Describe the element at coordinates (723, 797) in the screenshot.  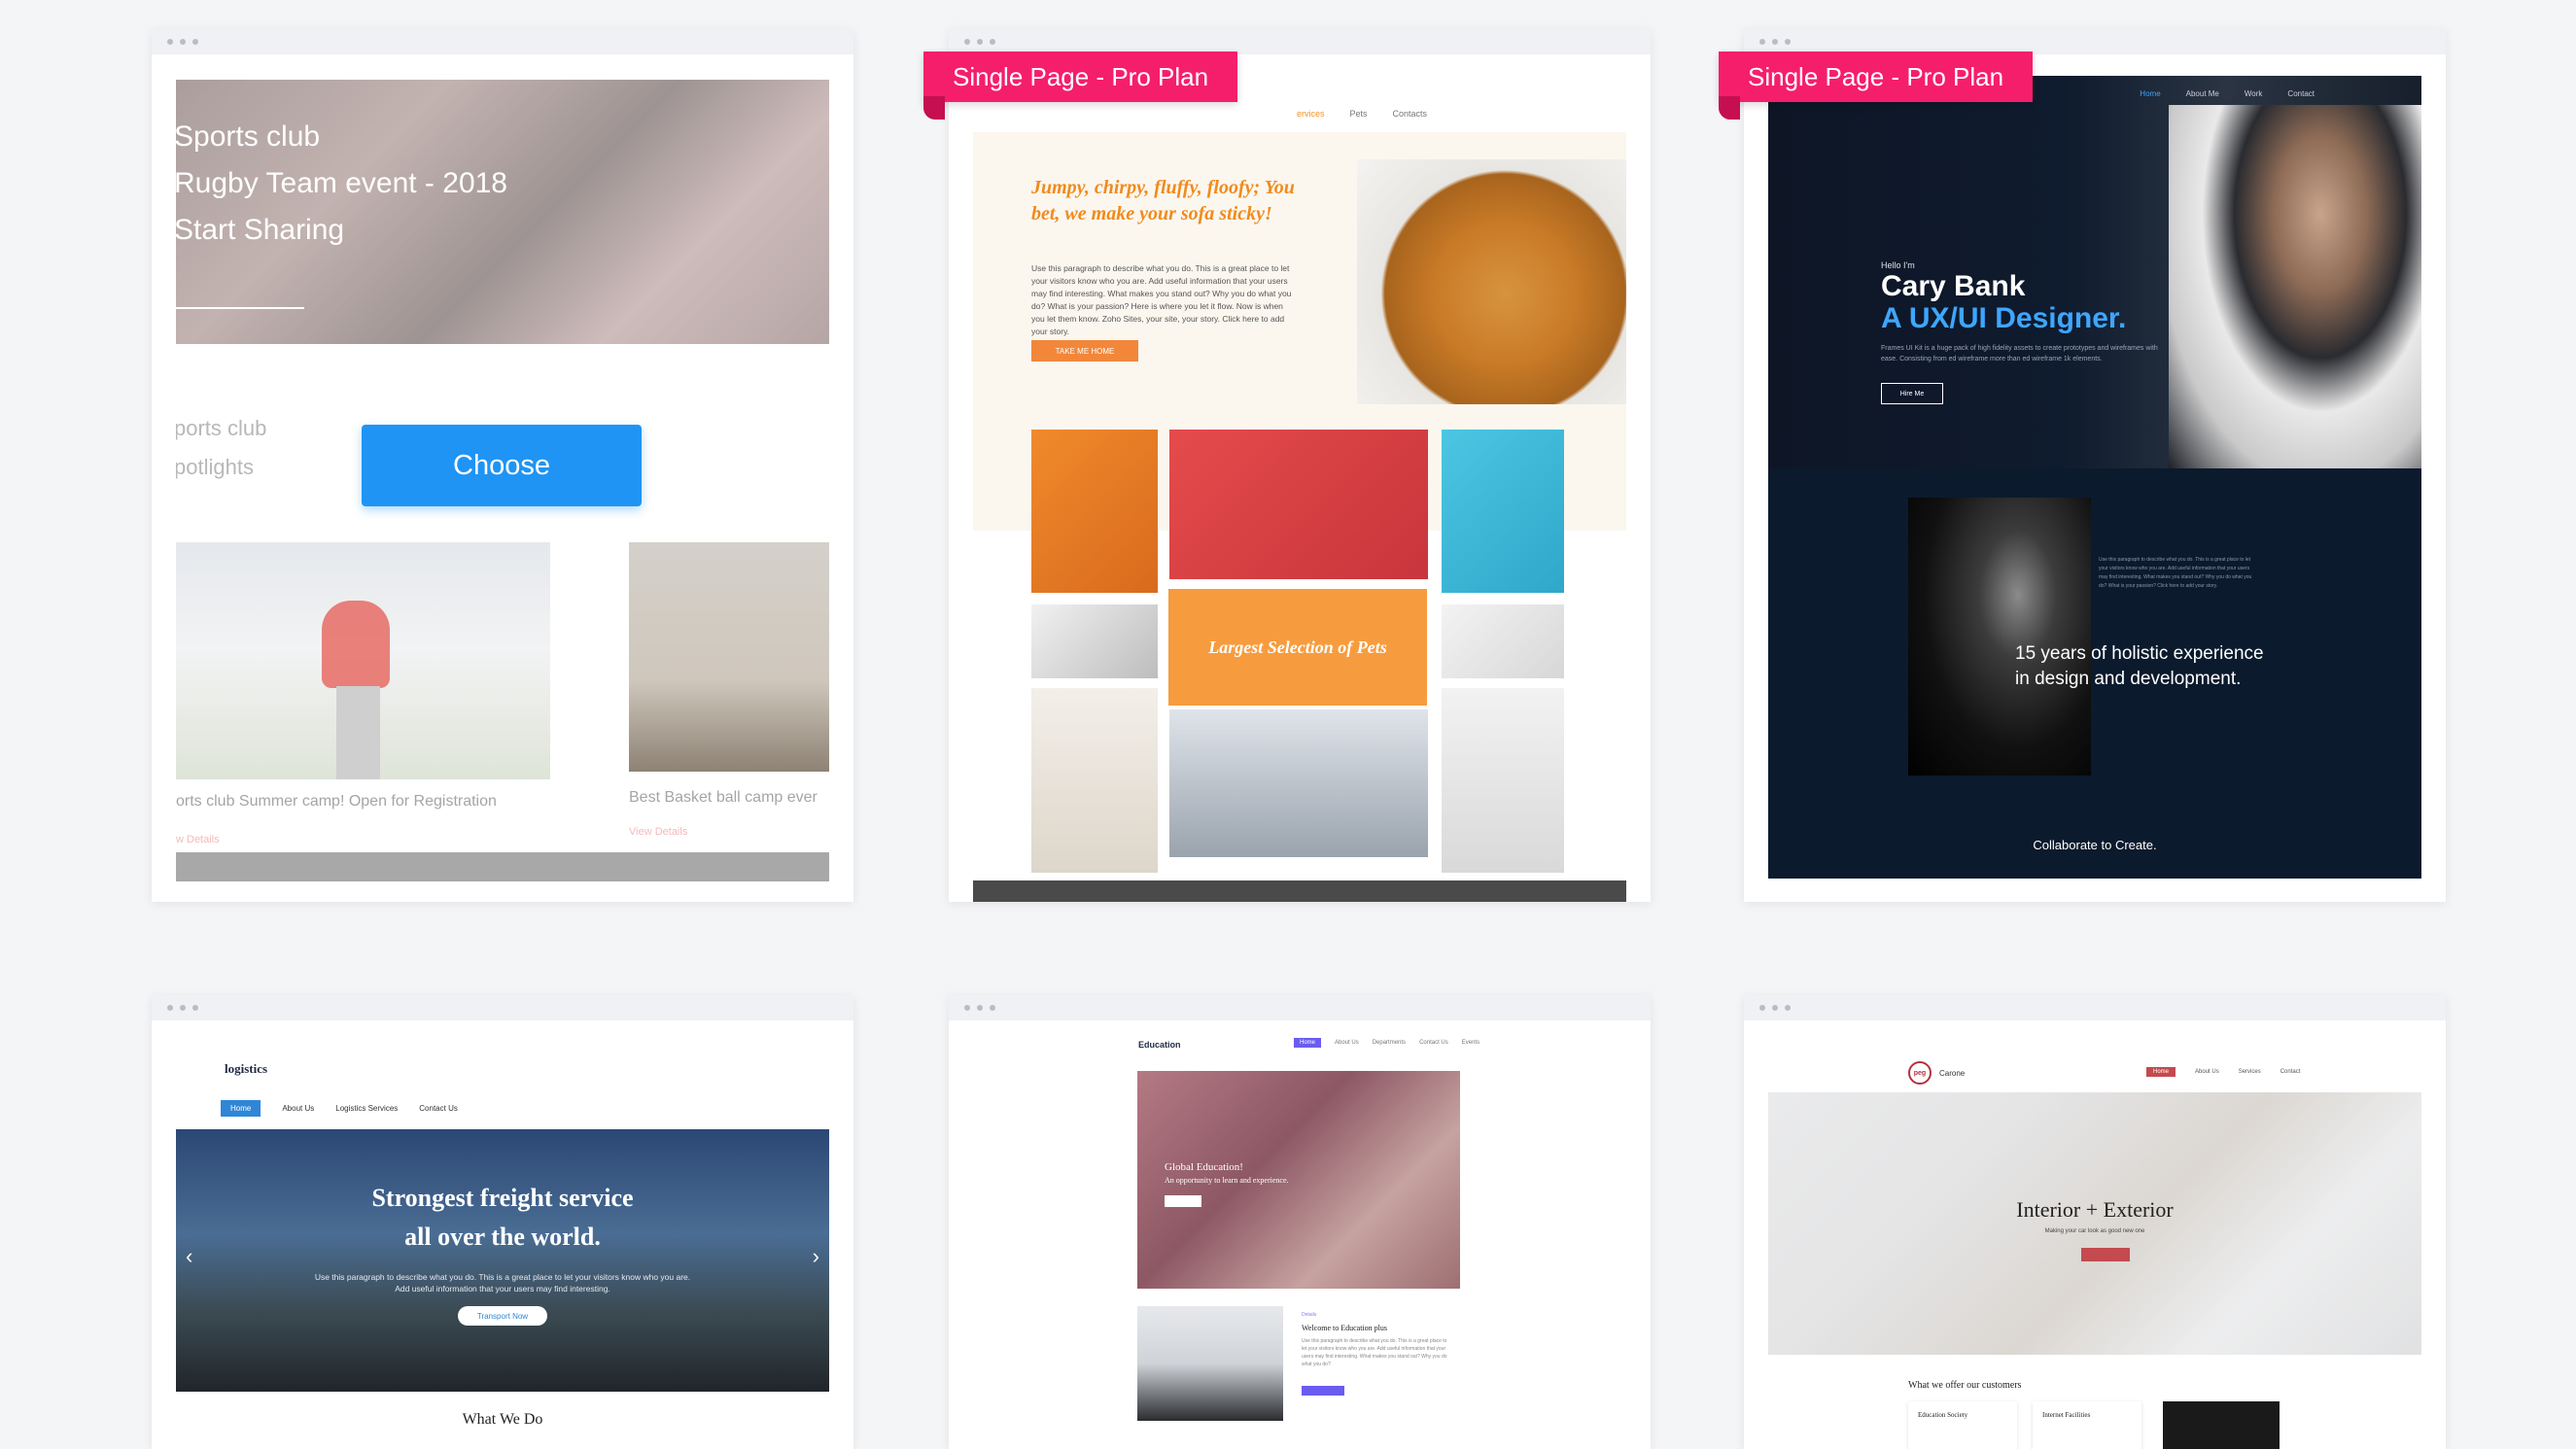
I see `caption-basketball: Best Basket ball camp ever` at that location.